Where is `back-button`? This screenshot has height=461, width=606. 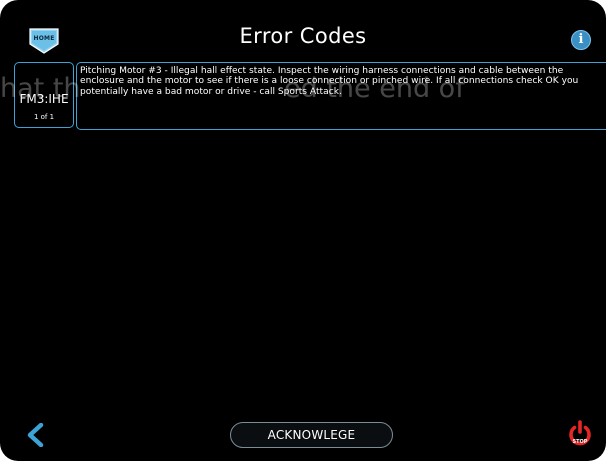
back-button is located at coordinates (35, 435).